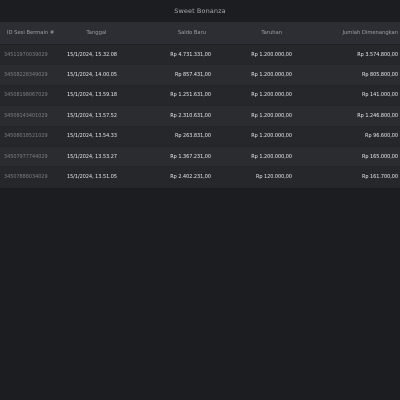 The image size is (400, 400). What do you see at coordinates (192, 75) in the screenshot?
I see `balance-cell: Rp 857.431,00` at bounding box center [192, 75].